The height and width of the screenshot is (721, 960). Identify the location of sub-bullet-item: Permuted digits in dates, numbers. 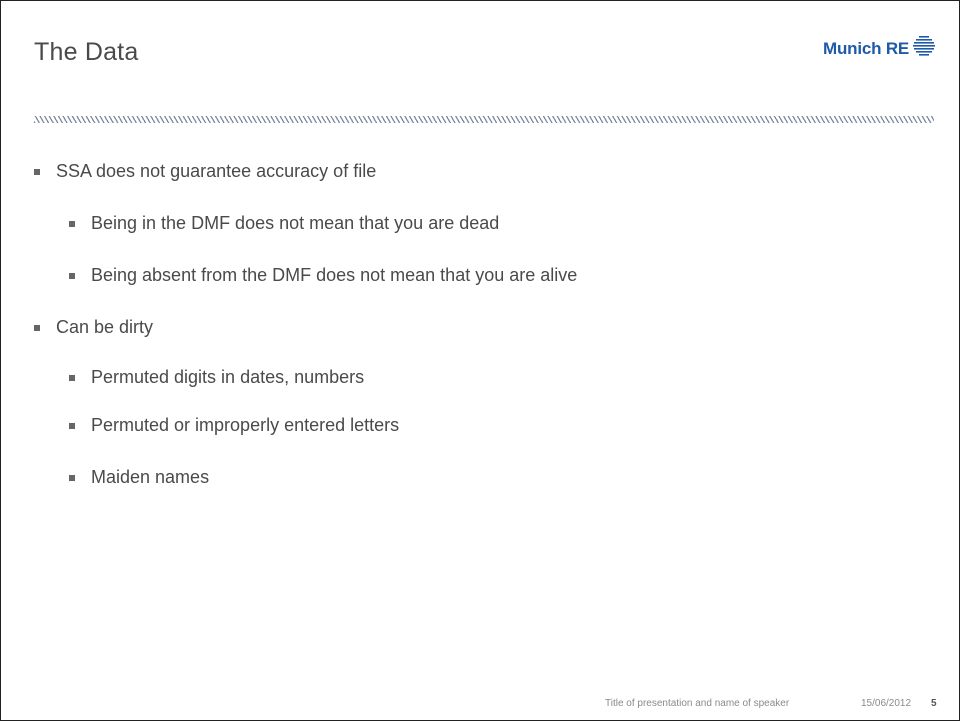
(216, 377).